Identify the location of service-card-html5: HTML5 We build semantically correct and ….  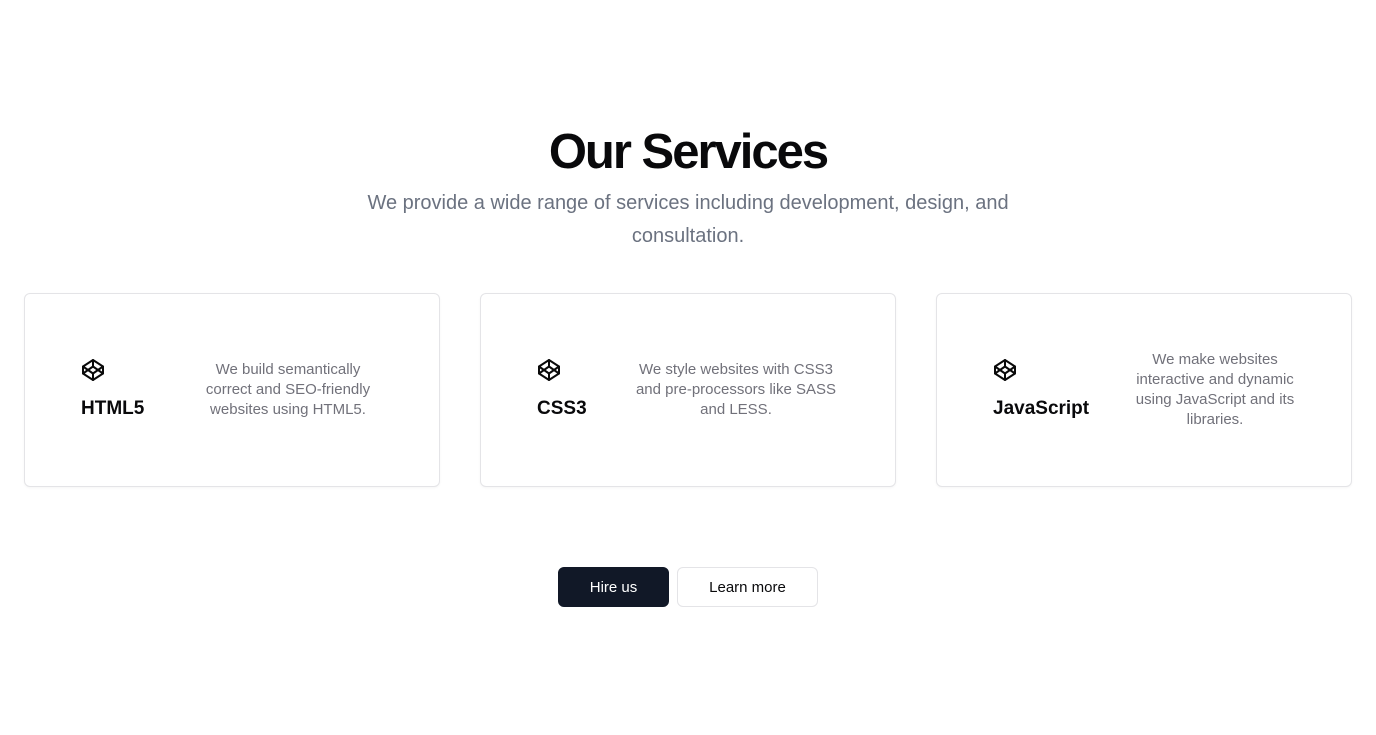
(232, 390).